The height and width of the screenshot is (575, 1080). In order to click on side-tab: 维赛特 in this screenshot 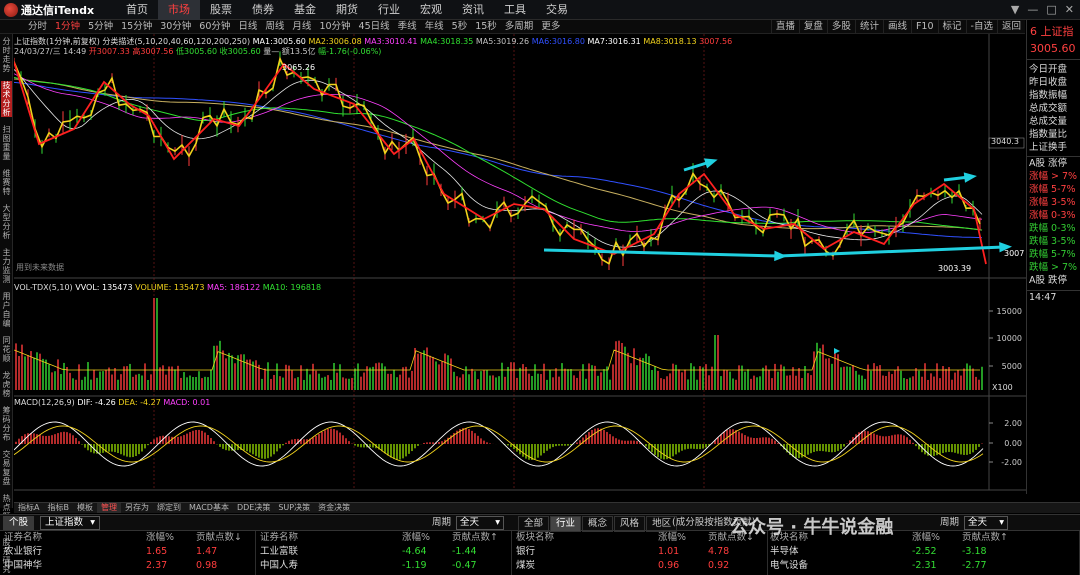, I will do `click(6, 182)`.